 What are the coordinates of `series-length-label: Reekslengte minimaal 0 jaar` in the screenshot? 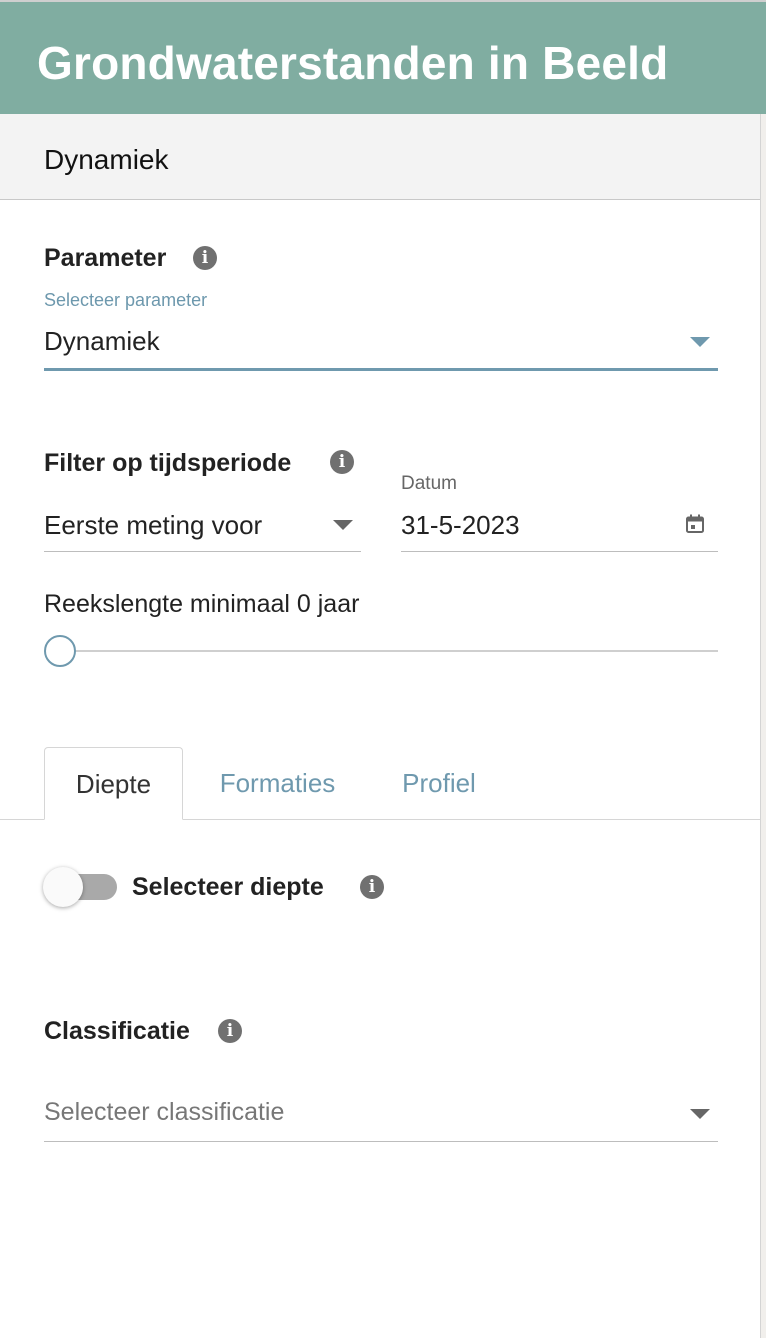 It's located at (202, 604).